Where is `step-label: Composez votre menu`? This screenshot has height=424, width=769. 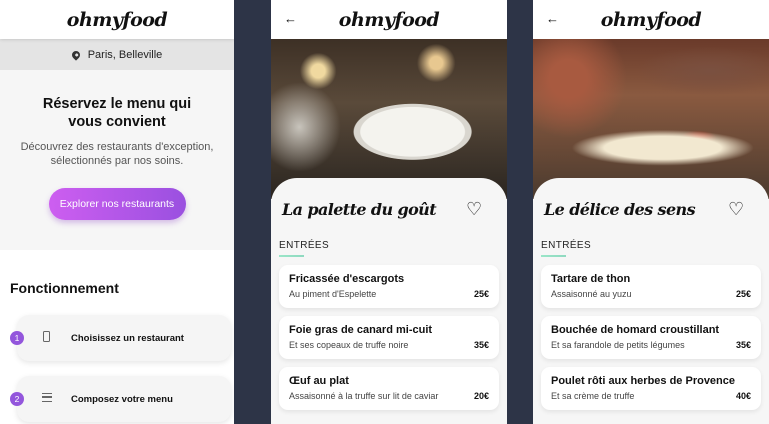
step-label: Composez votre menu is located at coordinates (122, 399).